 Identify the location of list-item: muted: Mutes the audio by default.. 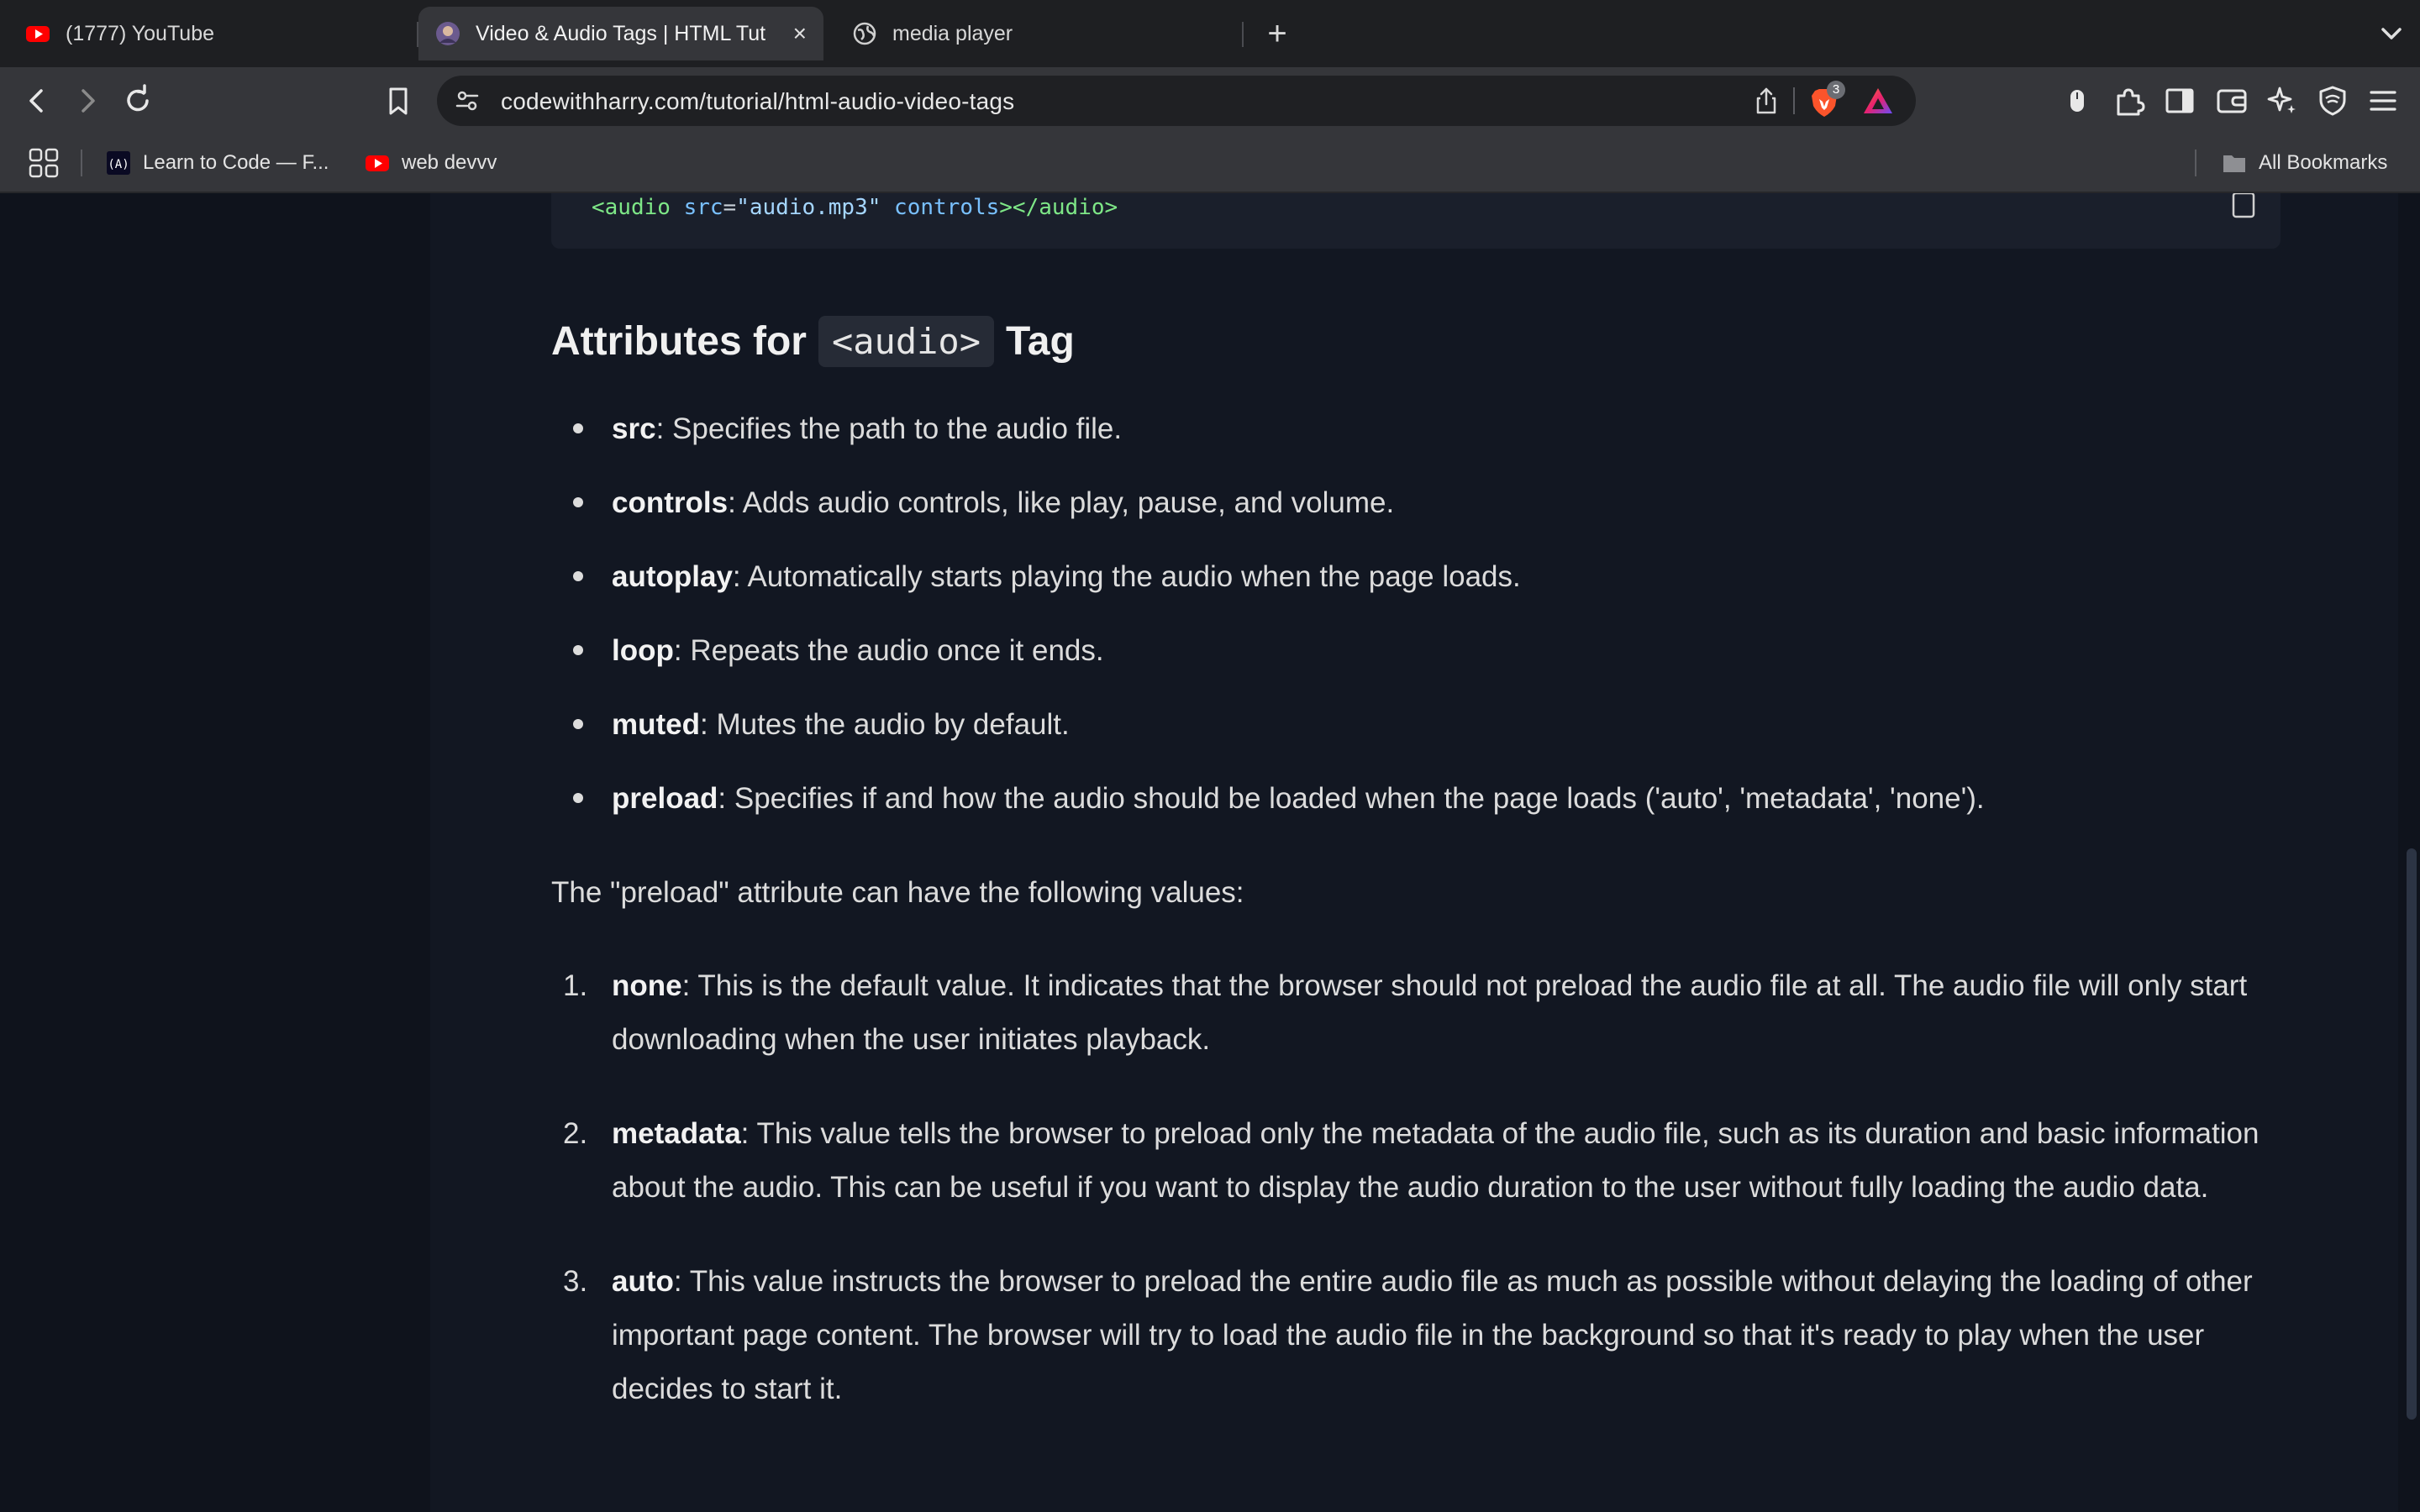
(1434, 741).